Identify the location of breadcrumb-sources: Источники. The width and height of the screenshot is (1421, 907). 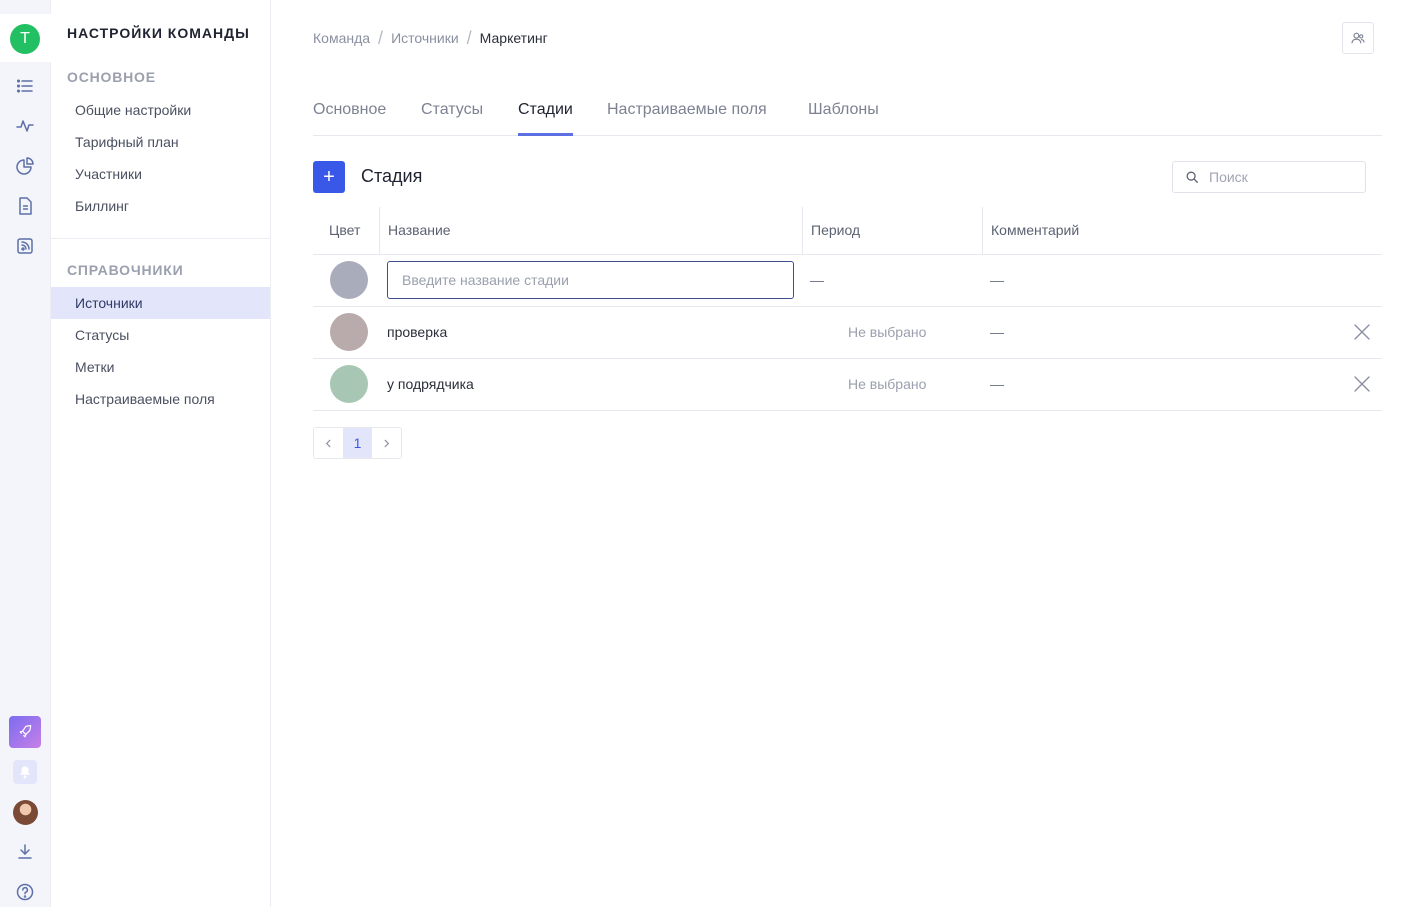
(425, 38).